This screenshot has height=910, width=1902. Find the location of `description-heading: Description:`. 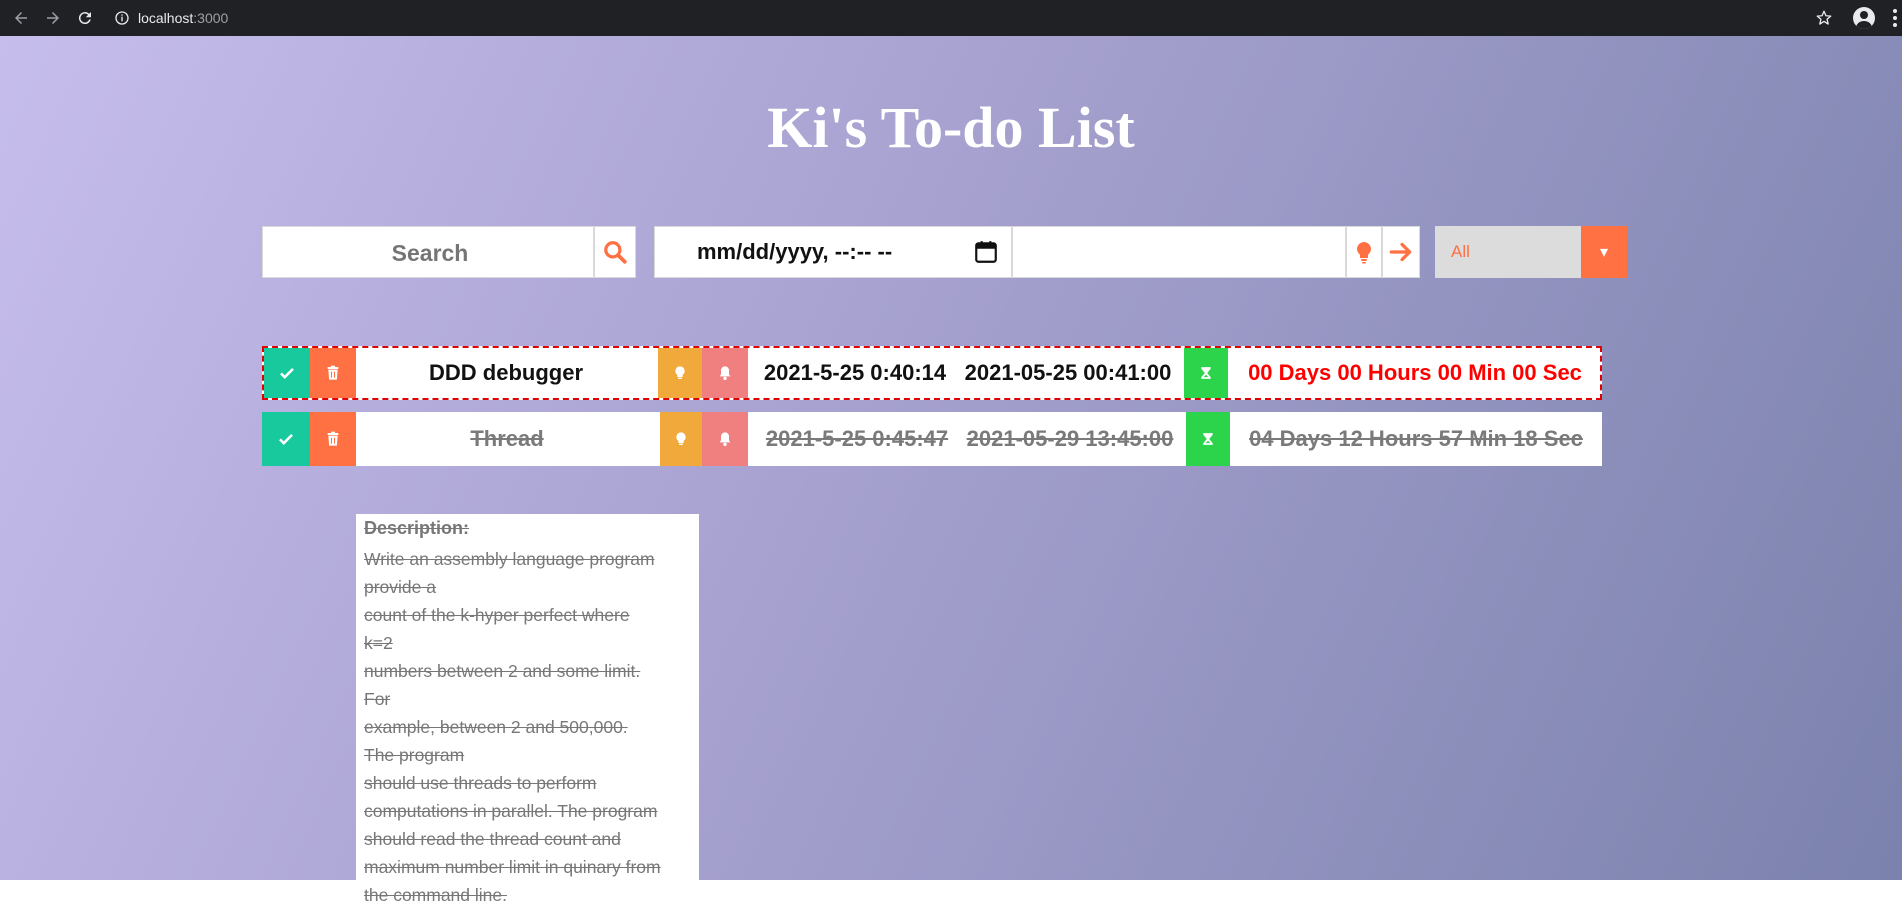

description-heading: Description: is located at coordinates (417, 528).